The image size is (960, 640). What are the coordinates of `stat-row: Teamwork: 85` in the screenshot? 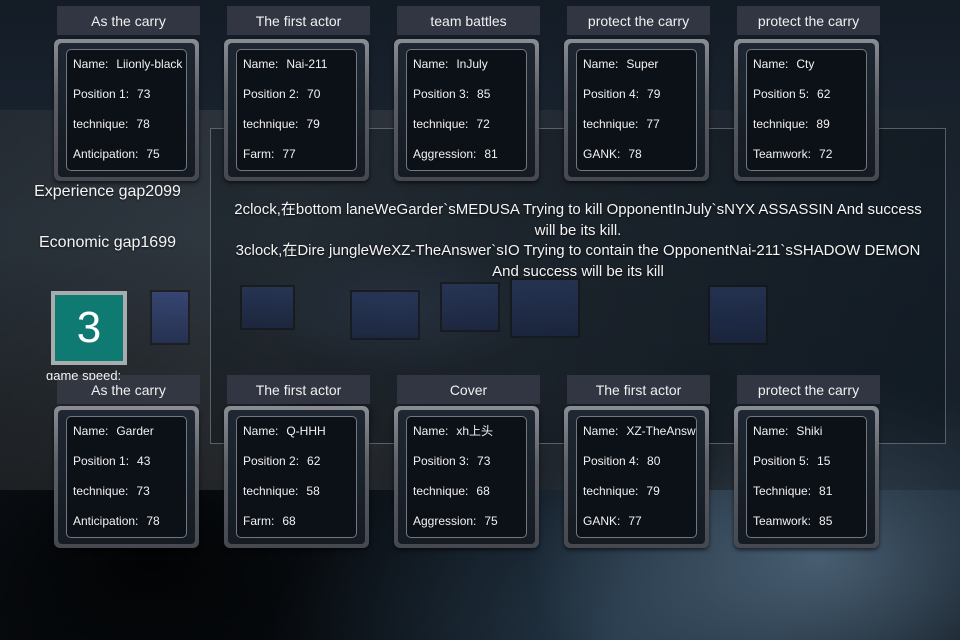 It's located at (809, 529).